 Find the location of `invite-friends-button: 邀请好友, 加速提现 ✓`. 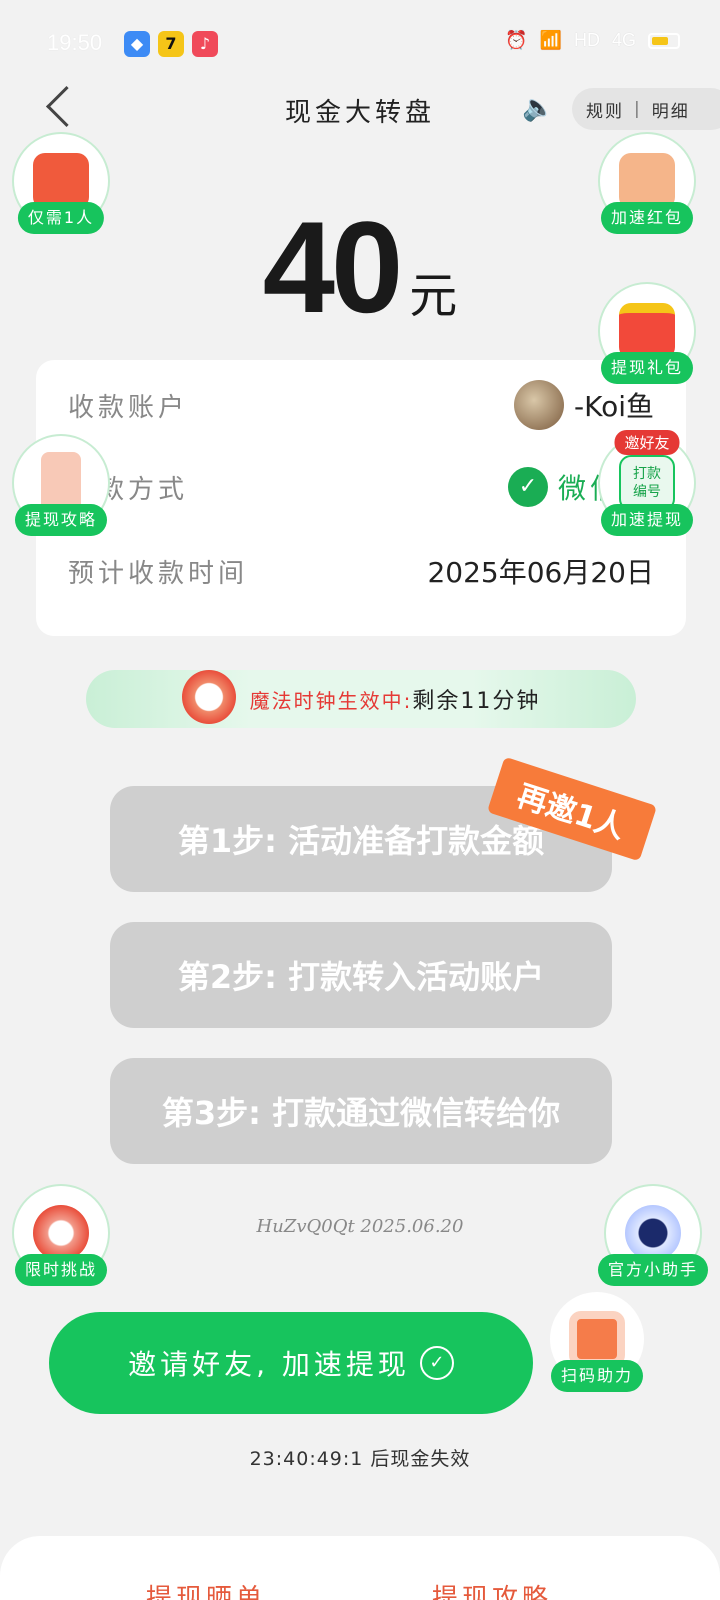

invite-friends-button: 邀请好友, 加速提现 ✓ is located at coordinates (291, 1363).